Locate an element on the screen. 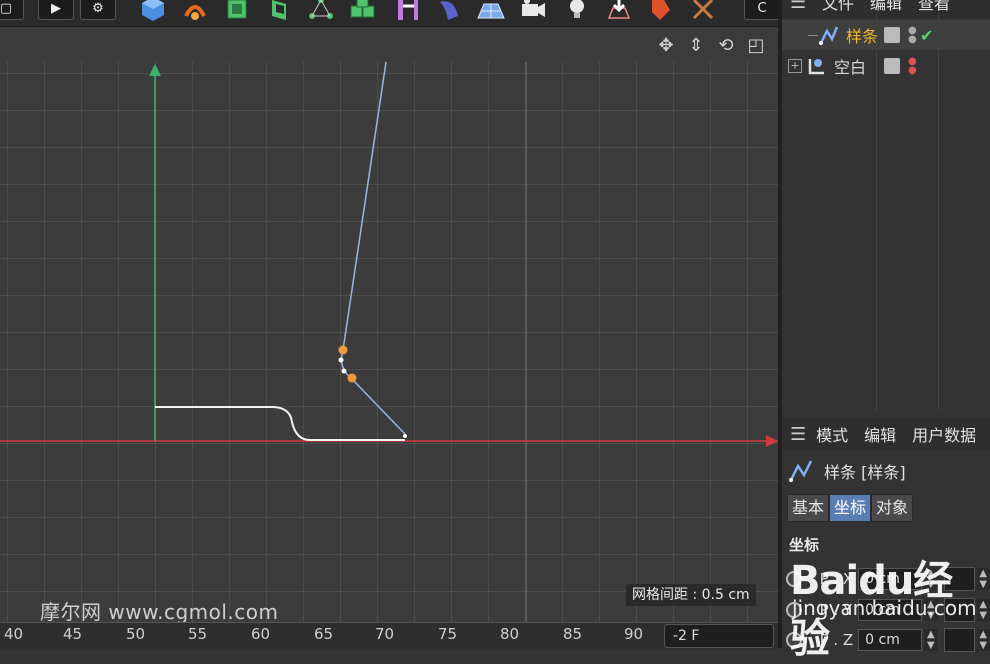  cube-icon is located at coordinates (153, 11).